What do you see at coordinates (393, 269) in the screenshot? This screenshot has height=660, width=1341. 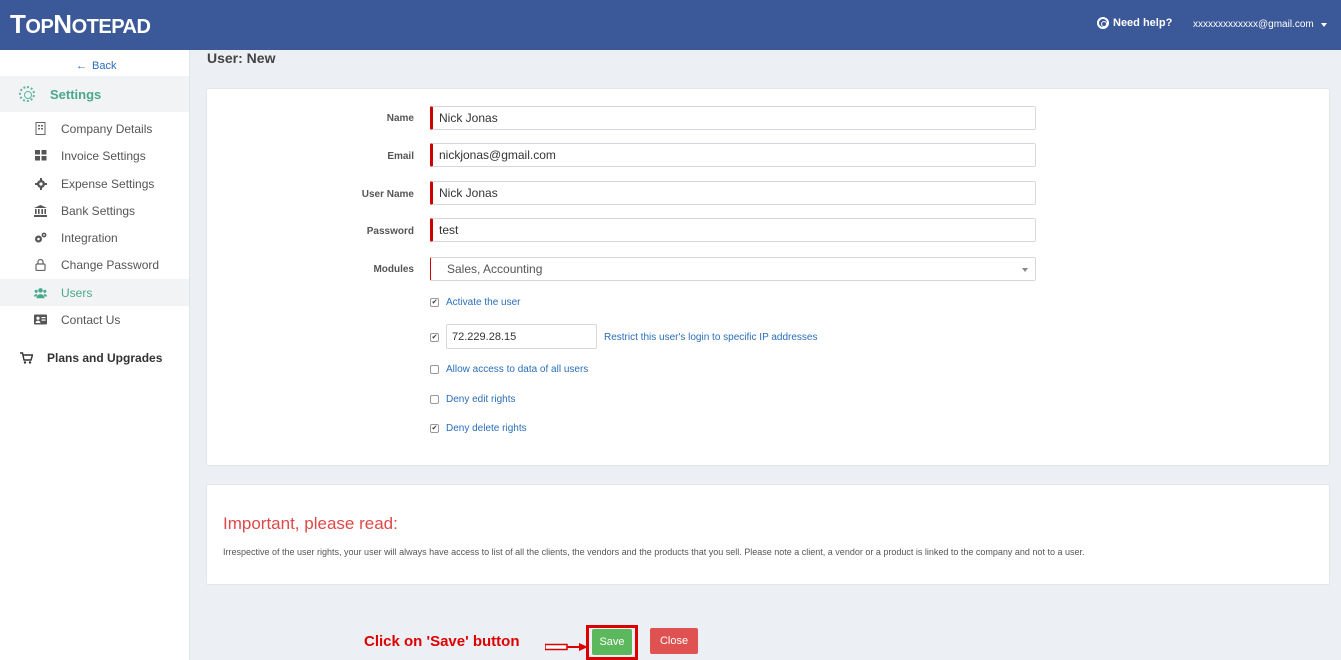 I see `modules-label: Modules` at bounding box center [393, 269].